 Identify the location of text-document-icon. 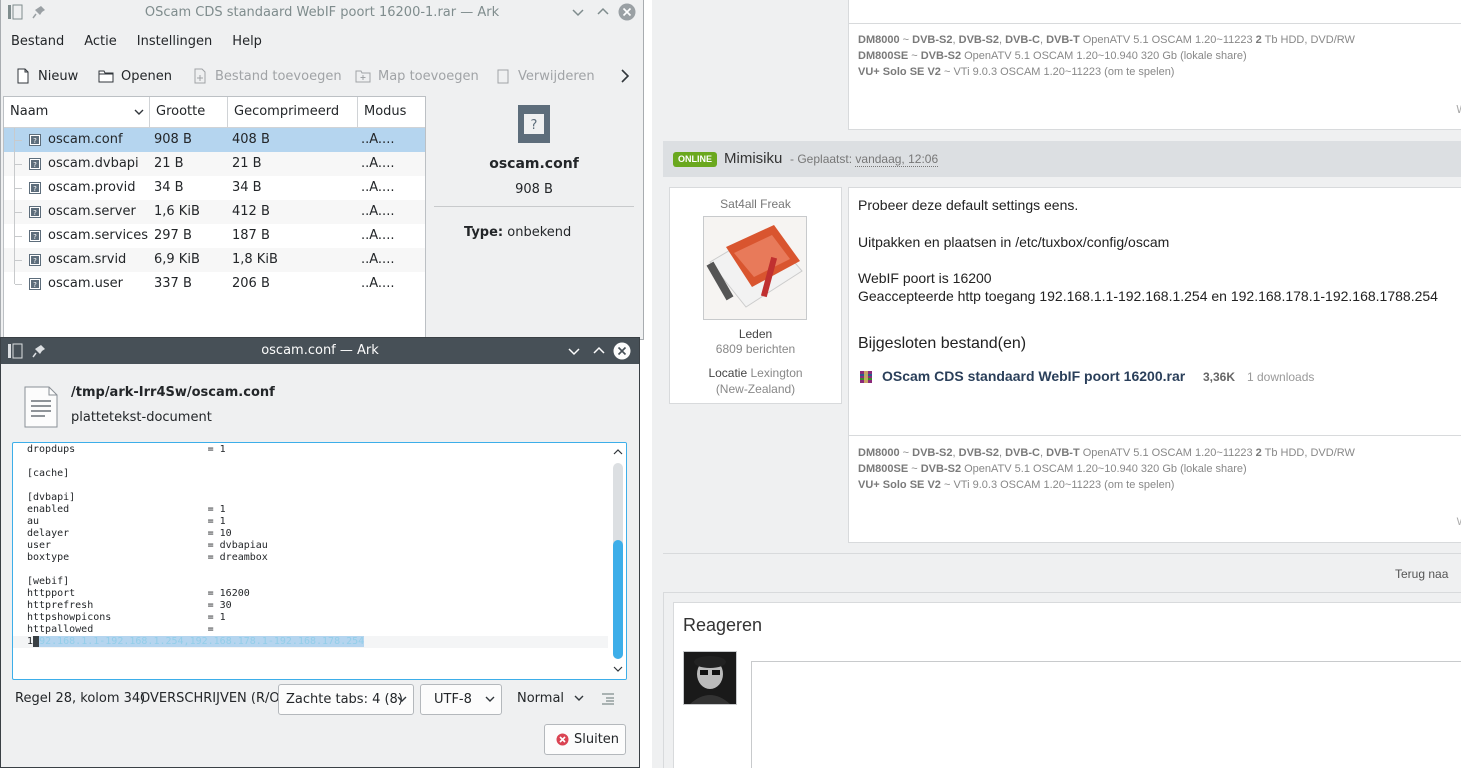
(41, 407).